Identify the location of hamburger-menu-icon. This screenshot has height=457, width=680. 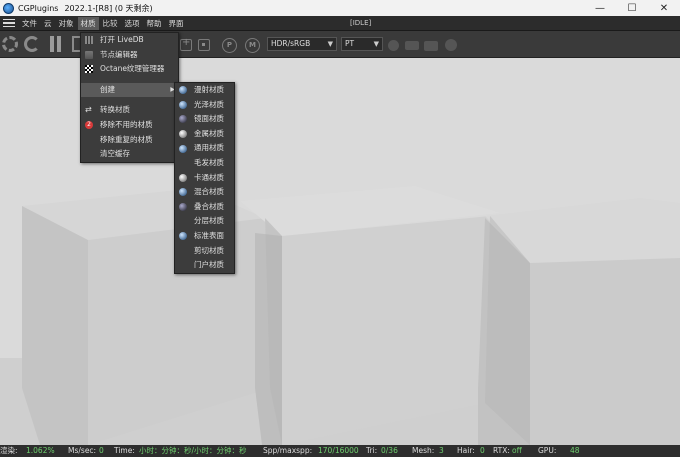
(9, 23).